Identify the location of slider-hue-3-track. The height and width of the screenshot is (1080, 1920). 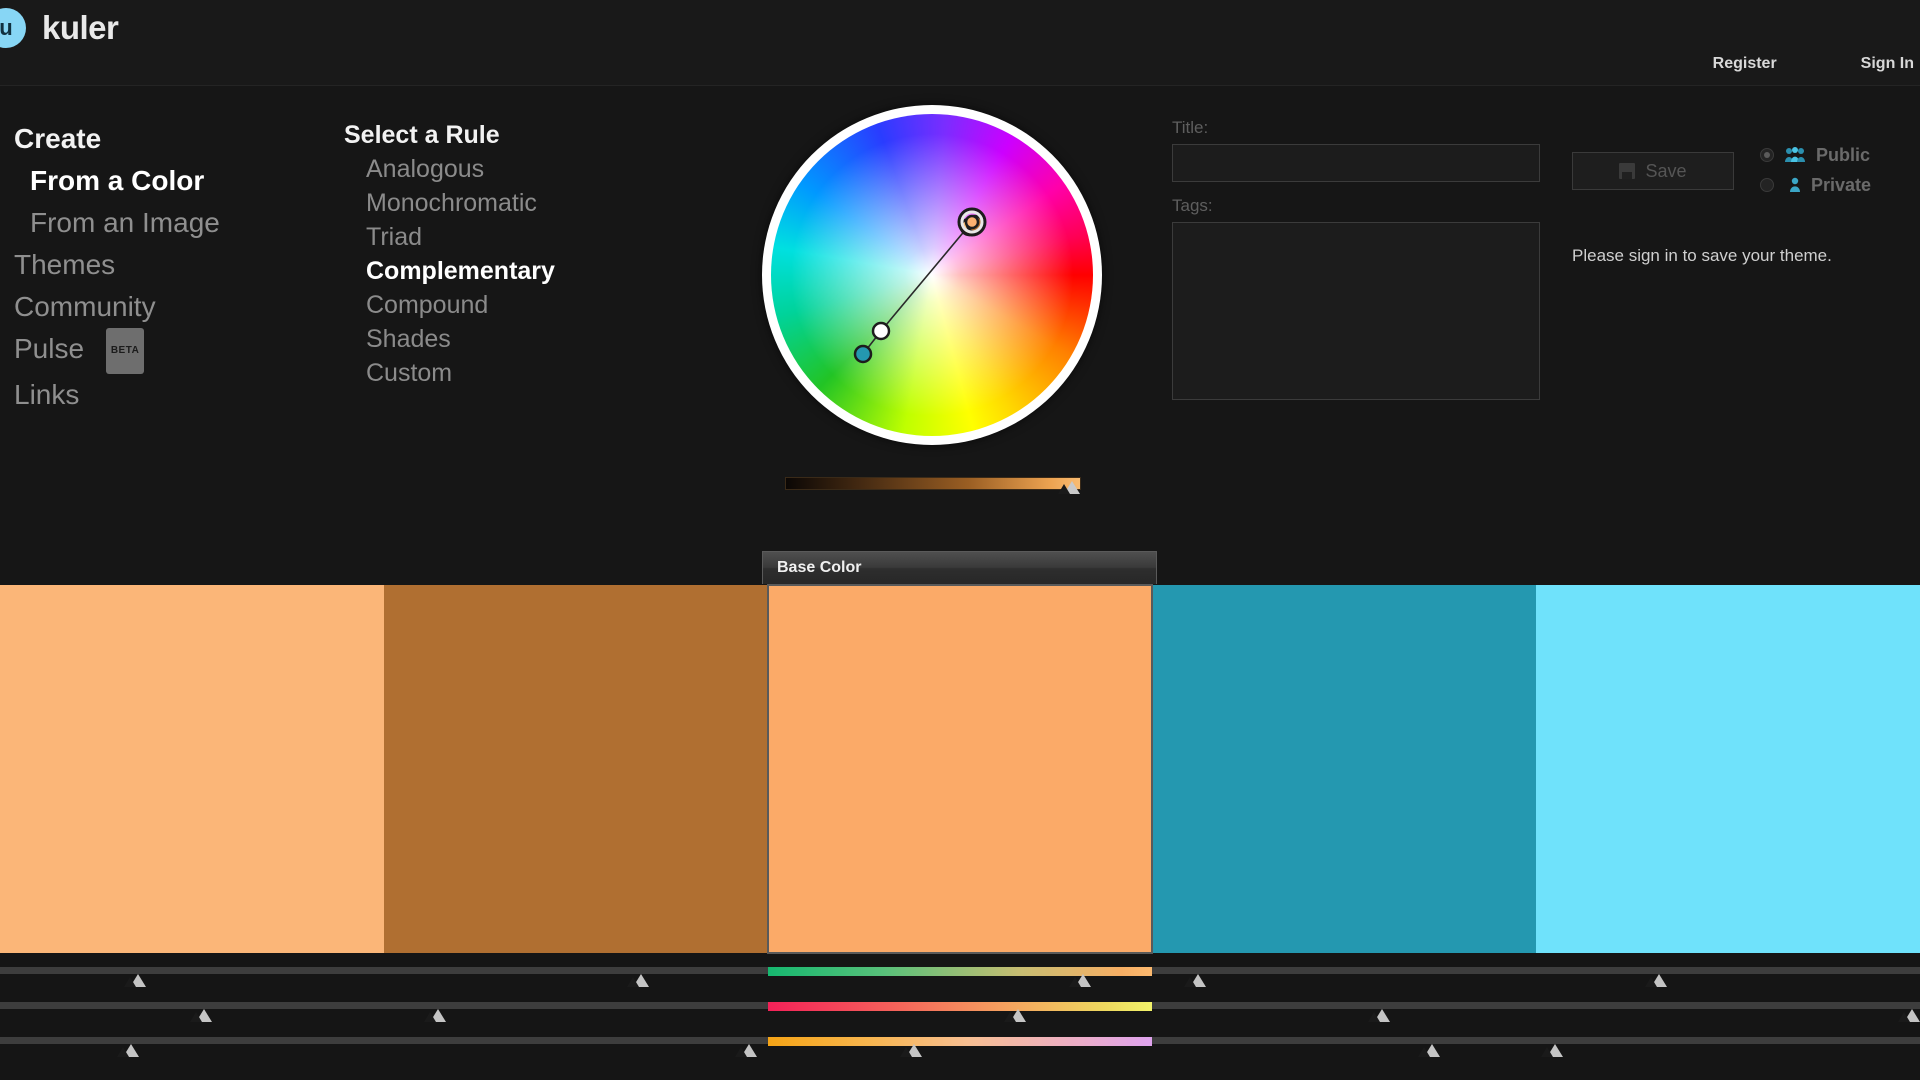
(960, 971).